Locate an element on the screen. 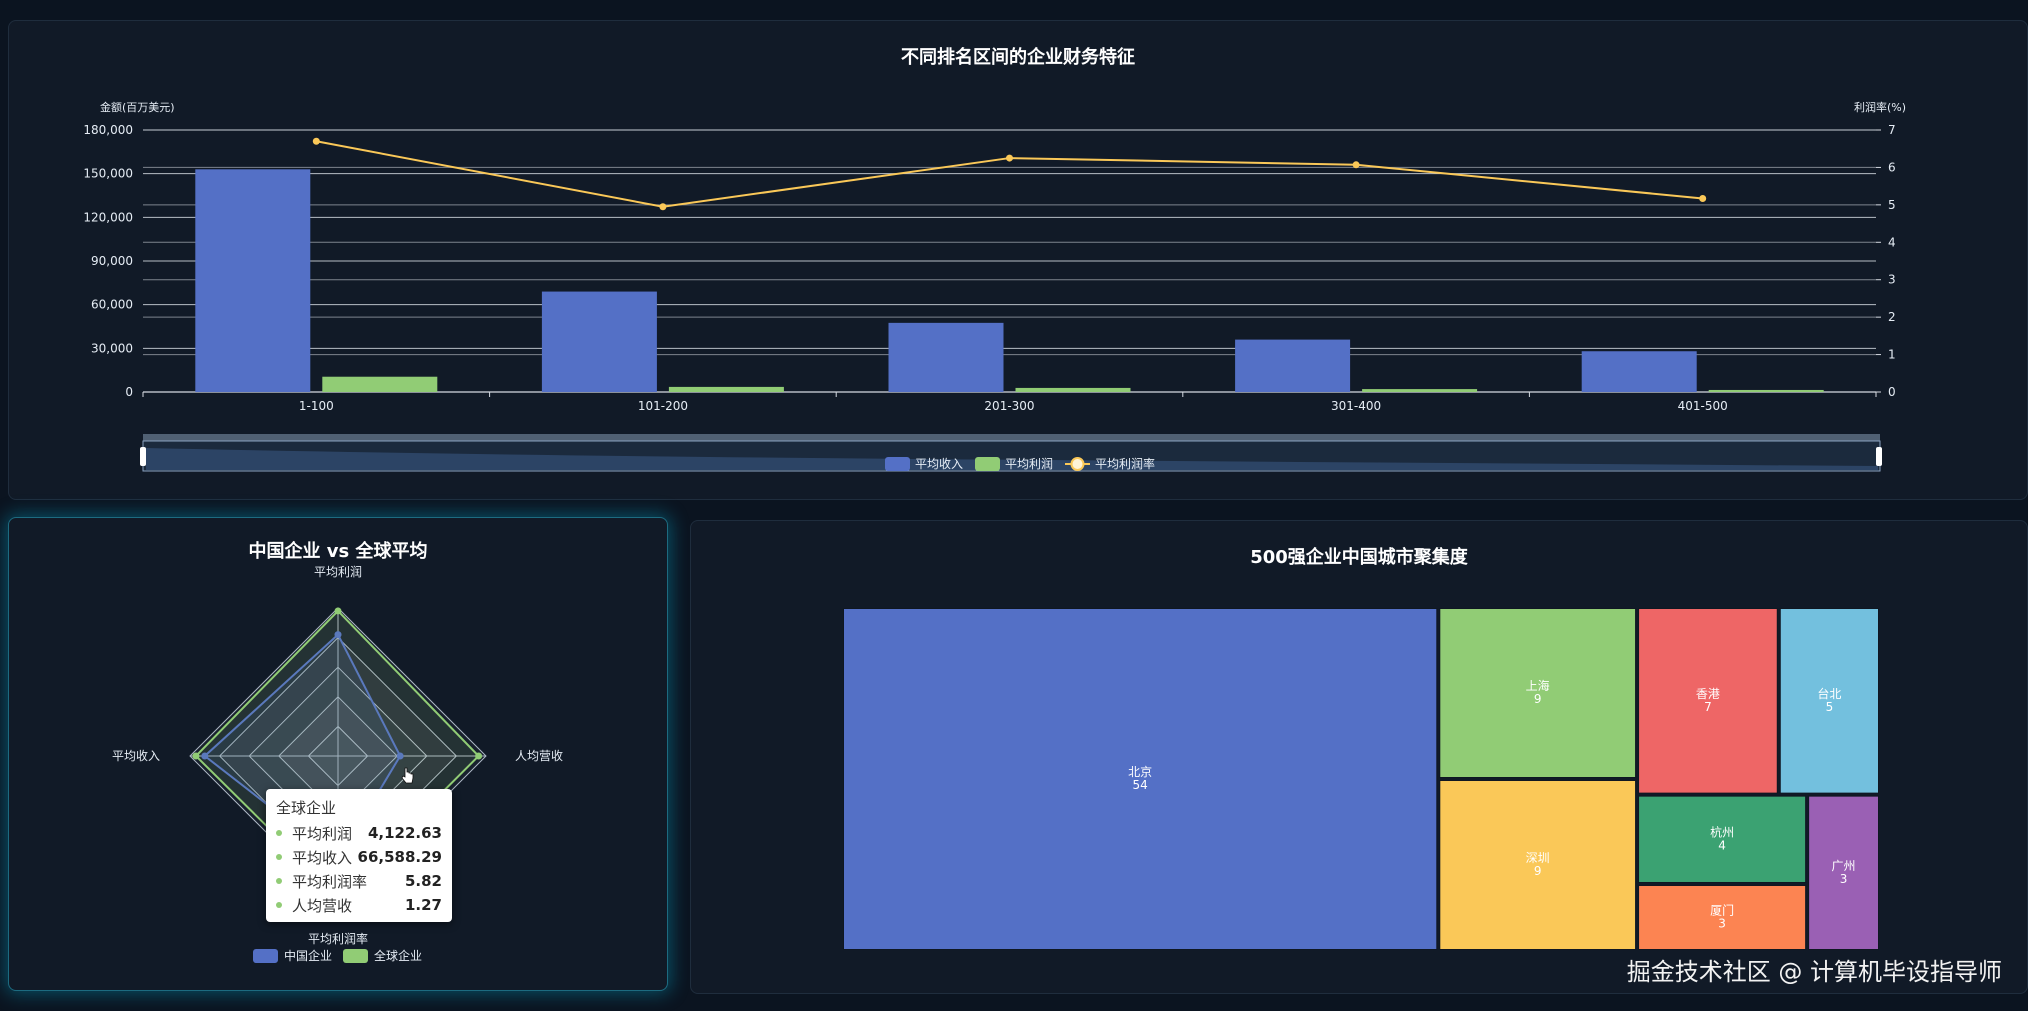 The image size is (2028, 1011). treemap-cell-name: 香港 is located at coordinates (1708, 694).